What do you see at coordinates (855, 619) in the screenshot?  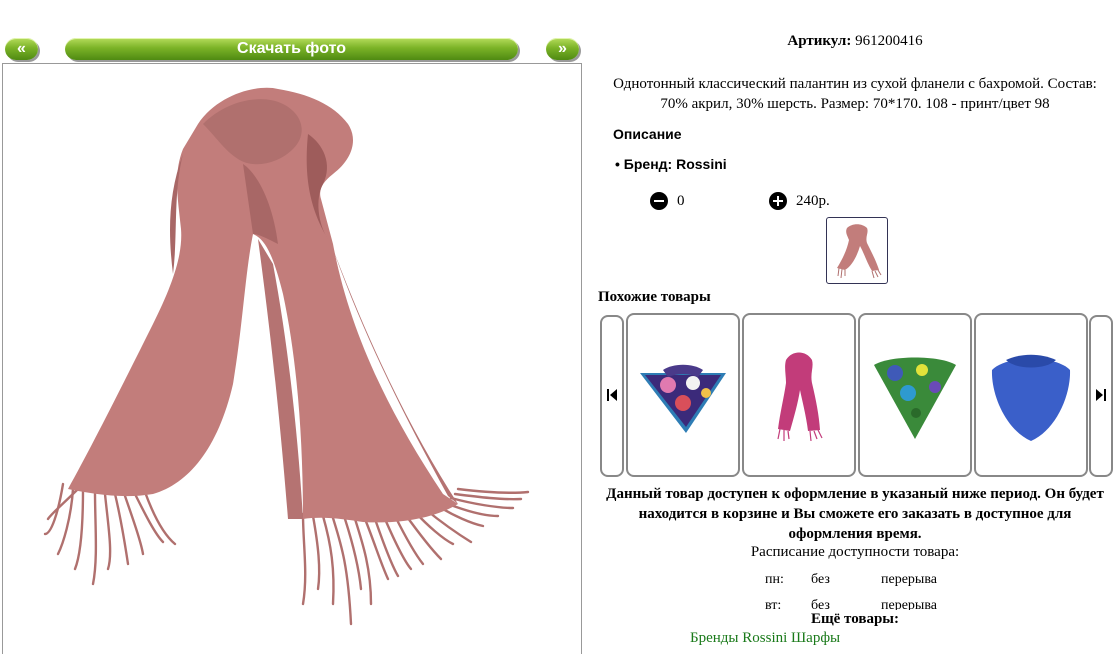 I see `more-products-title: Ещё товары:` at bounding box center [855, 619].